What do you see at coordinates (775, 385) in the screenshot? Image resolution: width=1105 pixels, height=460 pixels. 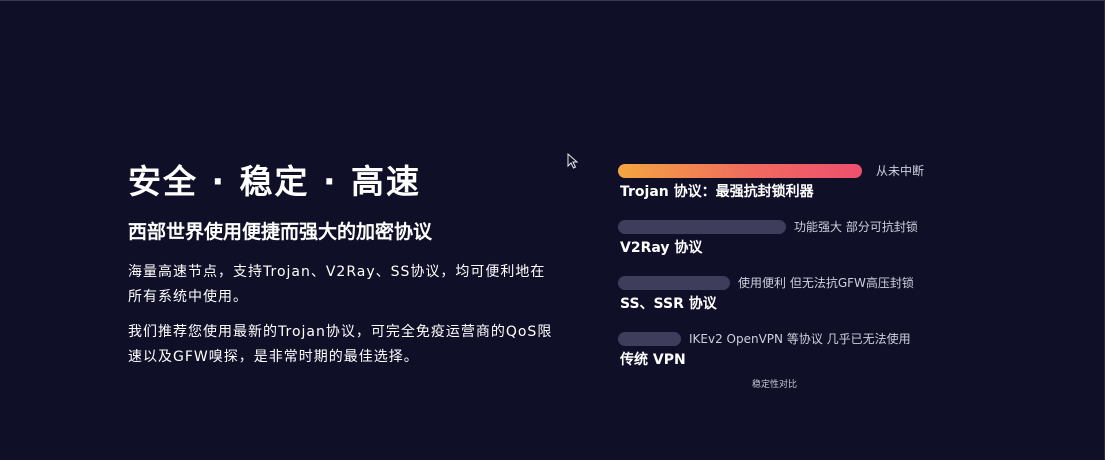 I see `chart-caption: 稳定性对比` at bounding box center [775, 385].